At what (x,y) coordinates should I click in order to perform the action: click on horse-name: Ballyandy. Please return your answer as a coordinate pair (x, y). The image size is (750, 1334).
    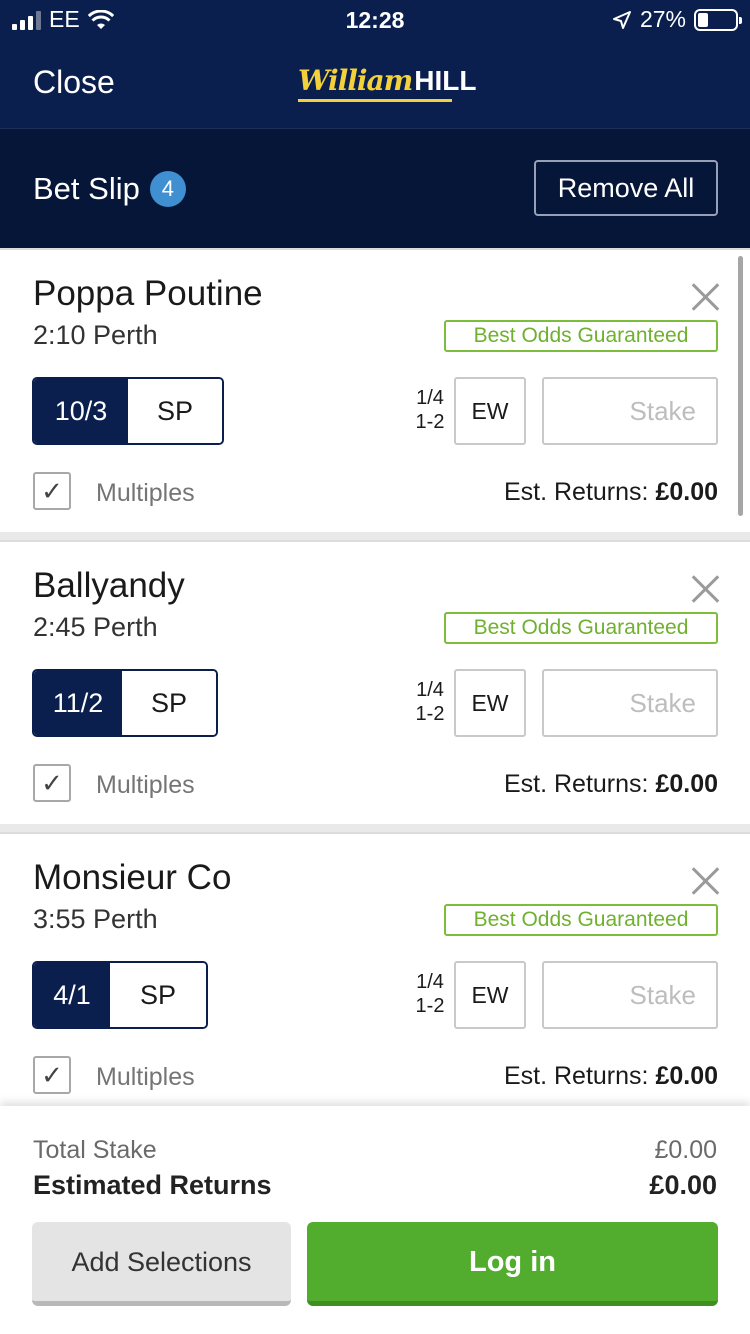
    Looking at the image, I should click on (109, 585).